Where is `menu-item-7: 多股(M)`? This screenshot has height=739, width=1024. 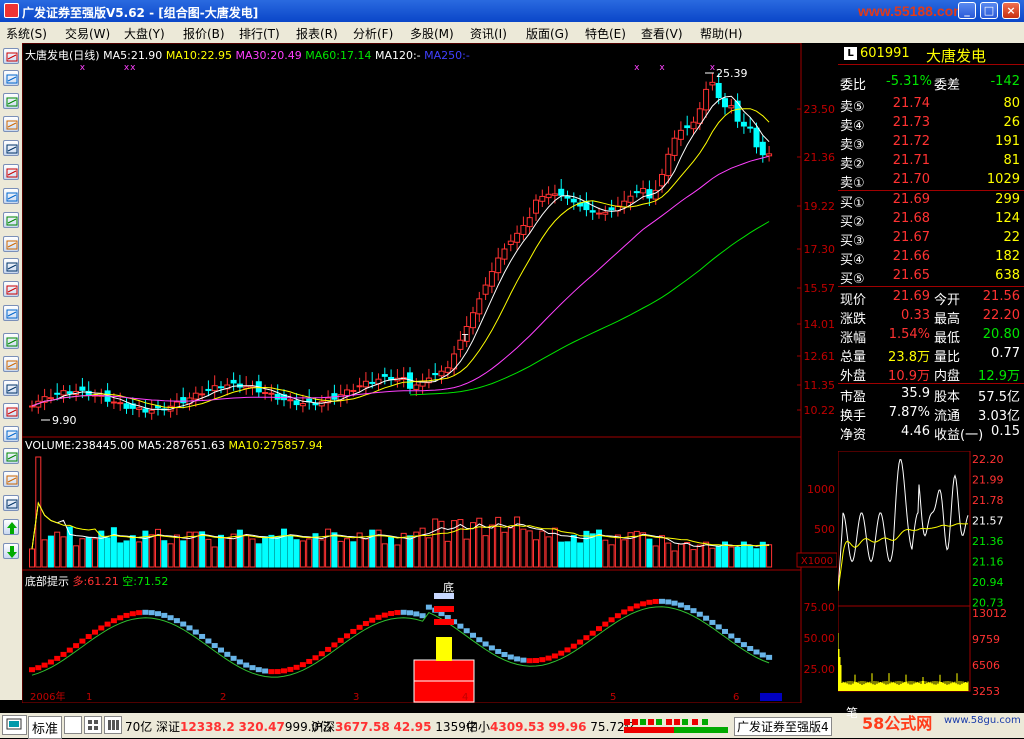
menu-item-7: 多股(M) is located at coordinates (432, 33).